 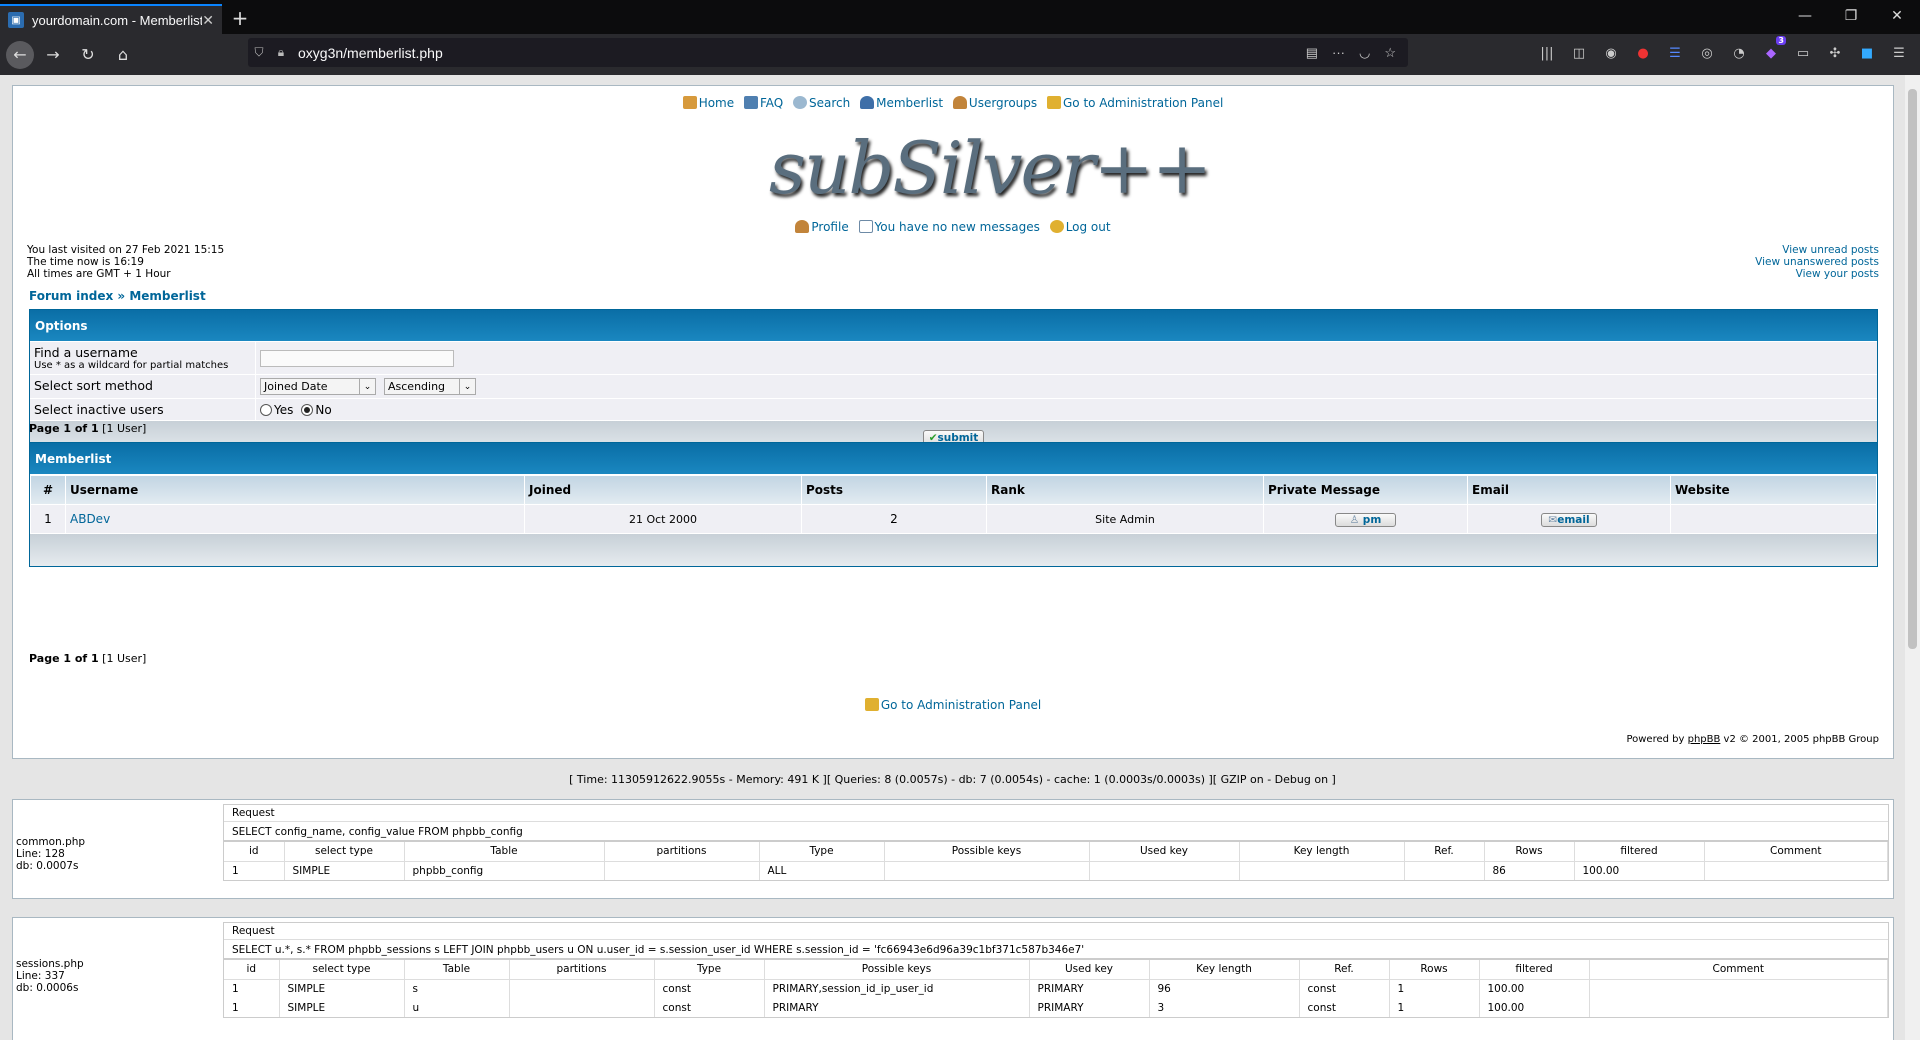 I want to click on email-button: ✉email, so click(x=1569, y=519).